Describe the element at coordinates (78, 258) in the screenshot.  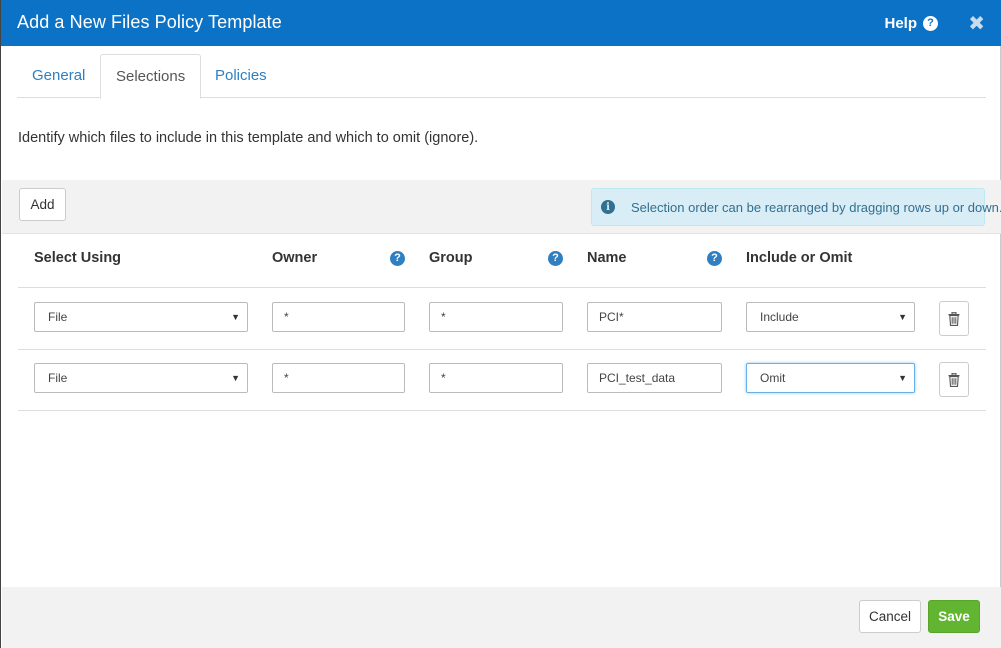
I see `header-select-using: Select Using` at that location.